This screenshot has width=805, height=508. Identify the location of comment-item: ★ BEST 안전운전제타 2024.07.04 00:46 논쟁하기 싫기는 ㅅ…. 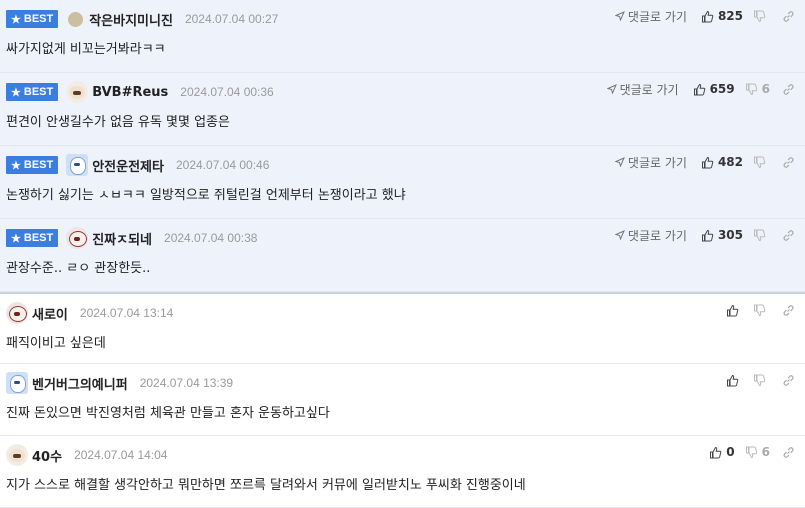
(402, 182).